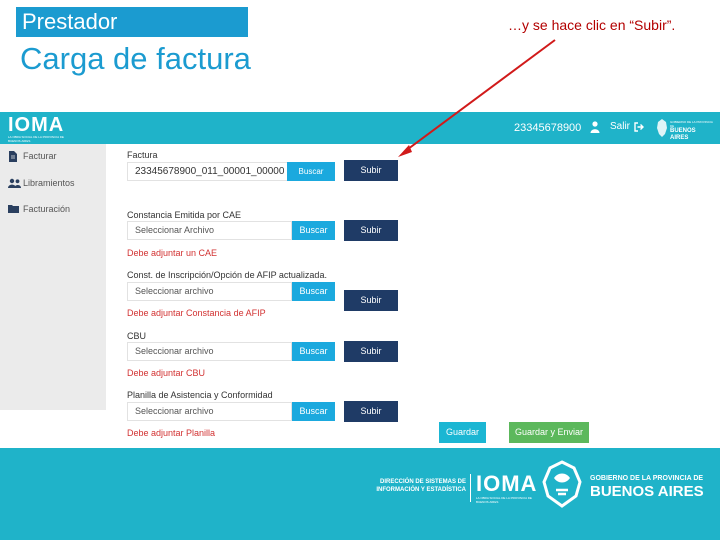 Image resolution: width=720 pixels, height=540 pixels. Describe the element at coordinates (209, 411) in the screenshot. I see `planilla-file-field: Seleccionar archivo` at that location.